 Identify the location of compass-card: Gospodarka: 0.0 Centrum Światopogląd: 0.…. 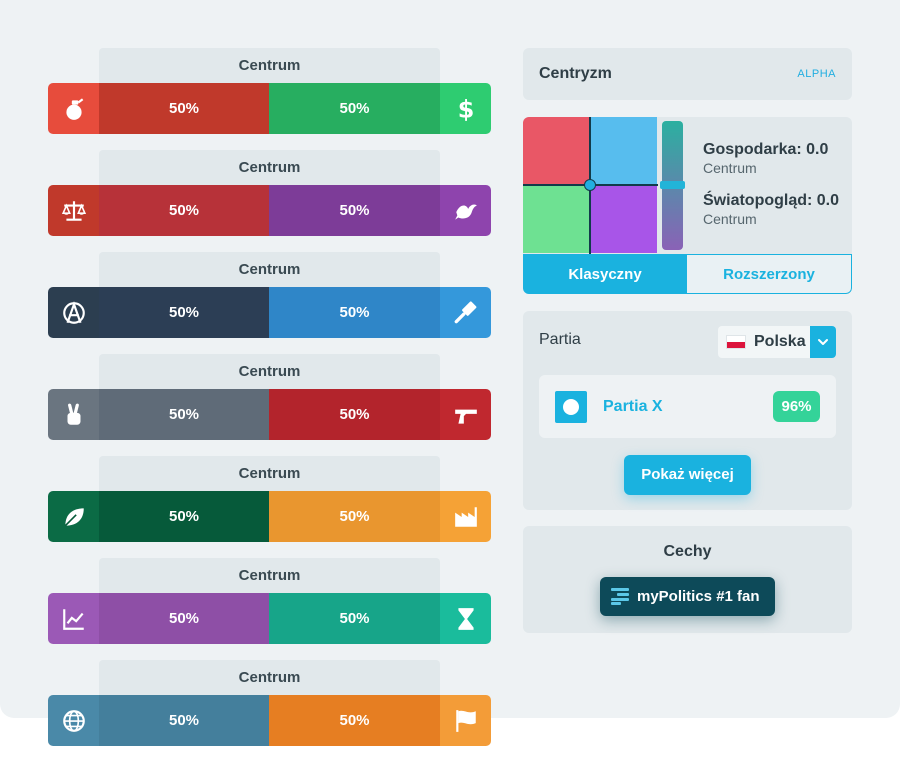
(687, 205).